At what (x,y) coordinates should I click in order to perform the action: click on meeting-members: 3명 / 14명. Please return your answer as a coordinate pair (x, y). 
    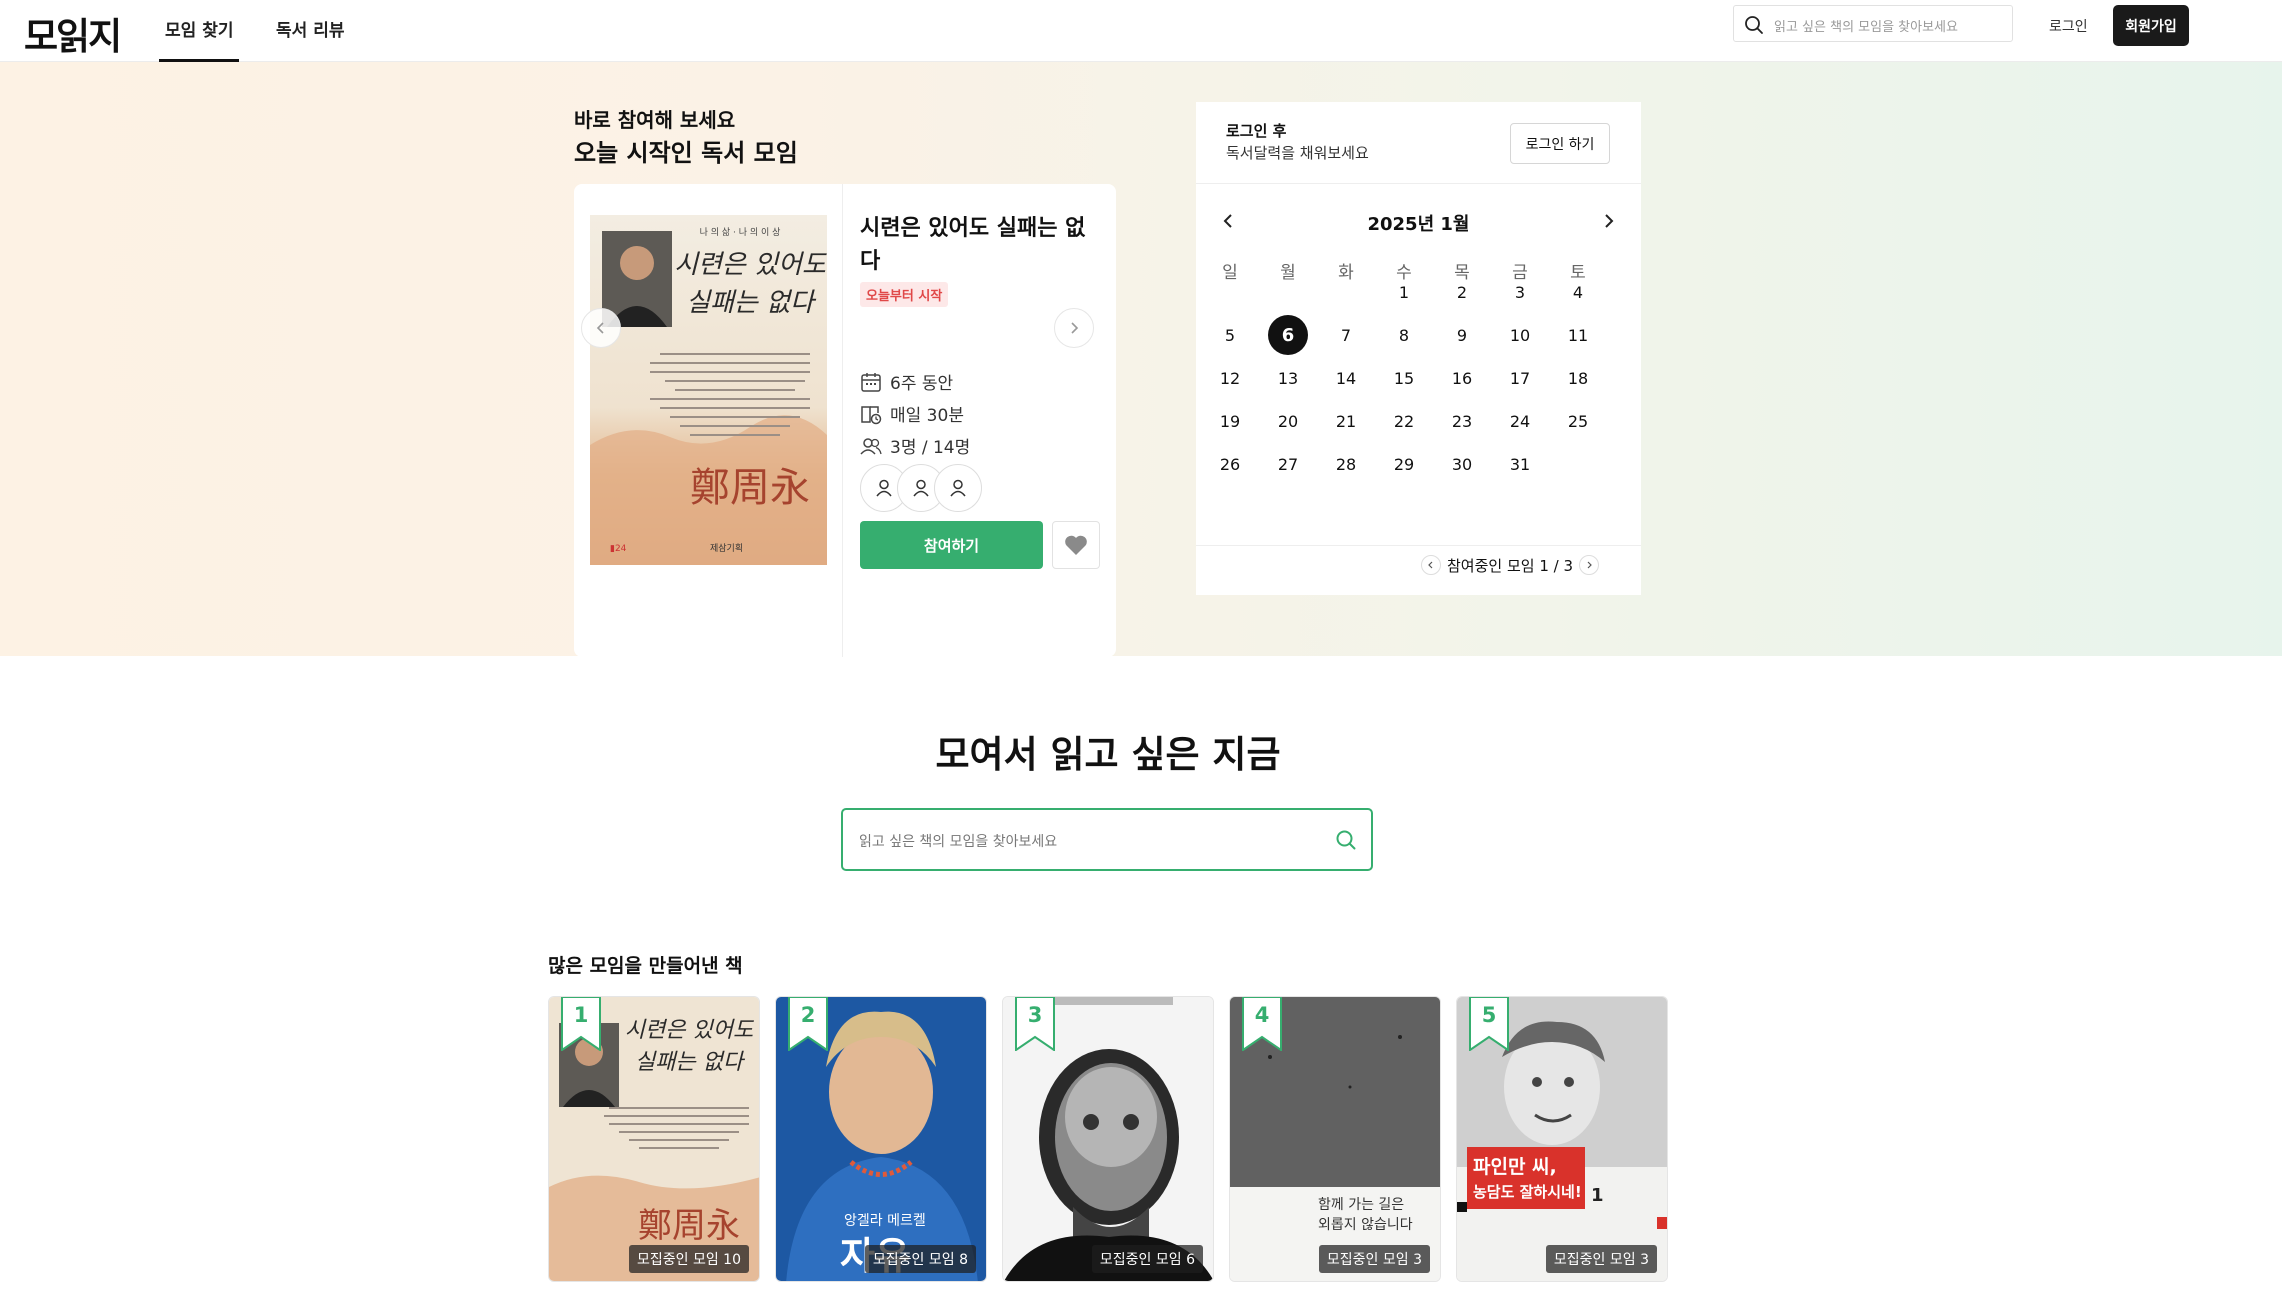
    Looking at the image, I should click on (915, 445).